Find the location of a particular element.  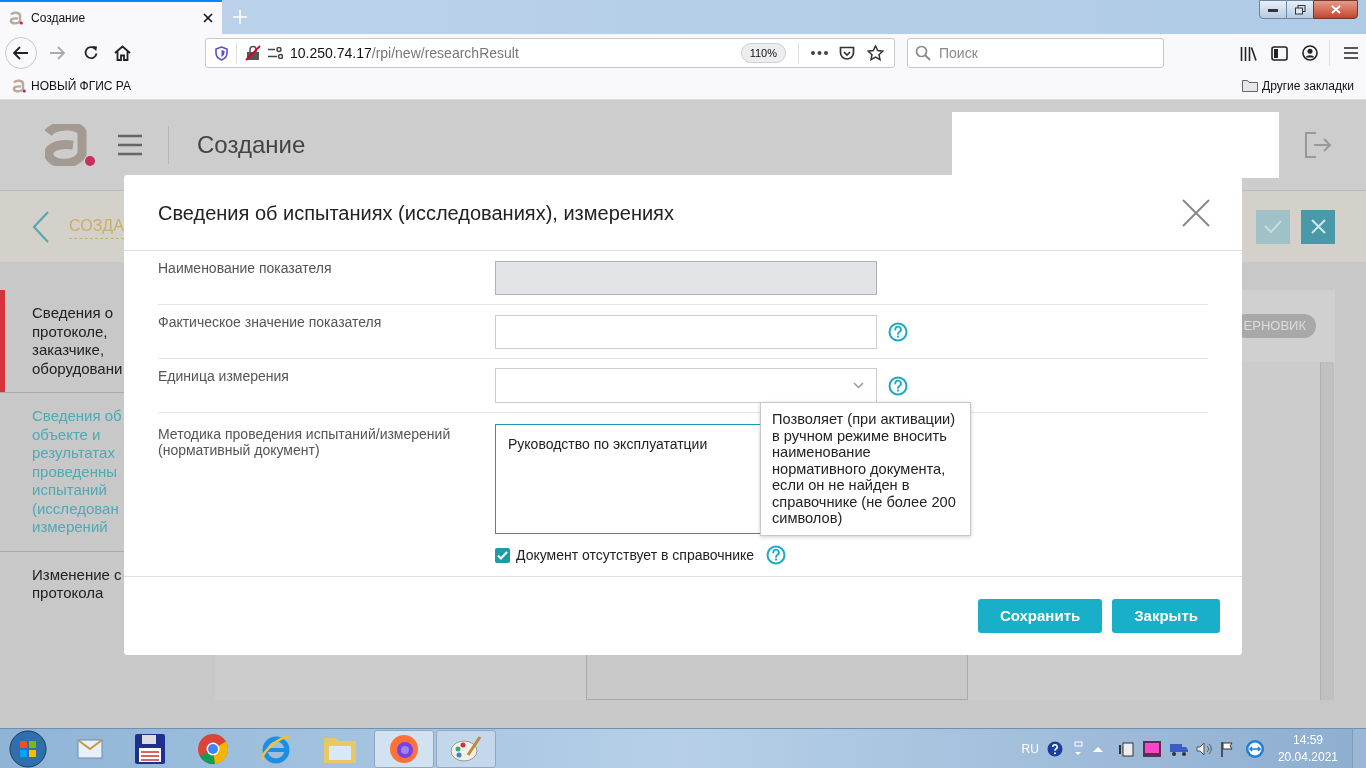

paint-task-button is located at coordinates (466, 748).